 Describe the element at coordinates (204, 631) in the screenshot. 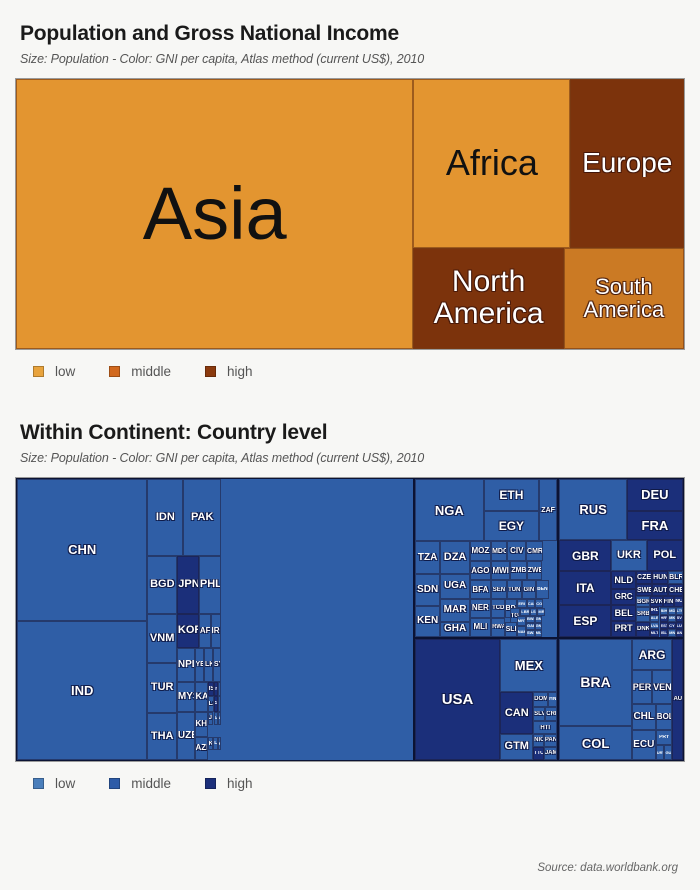

I see `treemap-cell-afg: AFG` at that location.